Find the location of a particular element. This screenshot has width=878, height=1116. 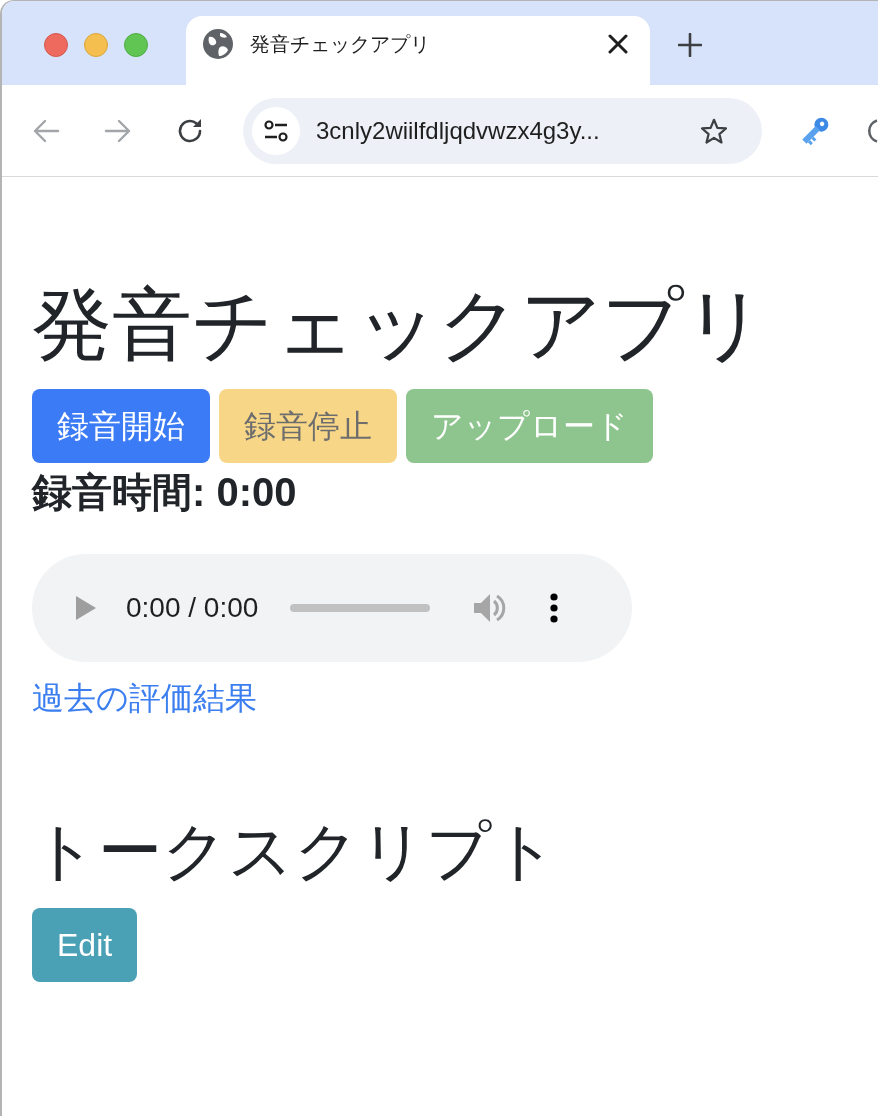

star-icon is located at coordinates (714, 130).